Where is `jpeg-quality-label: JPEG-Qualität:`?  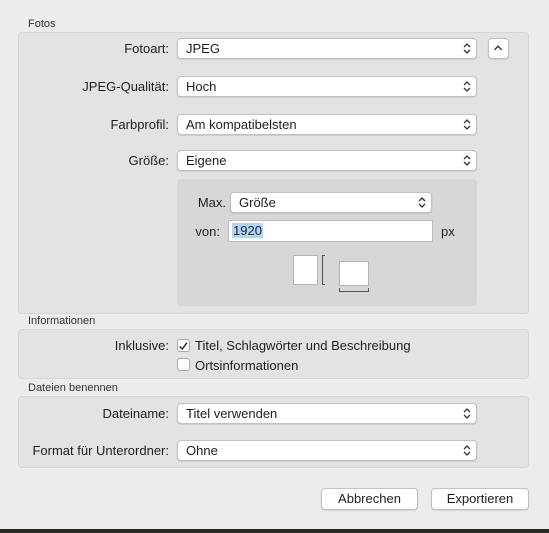 jpeg-quality-label: JPEG-Qualität: is located at coordinates (125, 86).